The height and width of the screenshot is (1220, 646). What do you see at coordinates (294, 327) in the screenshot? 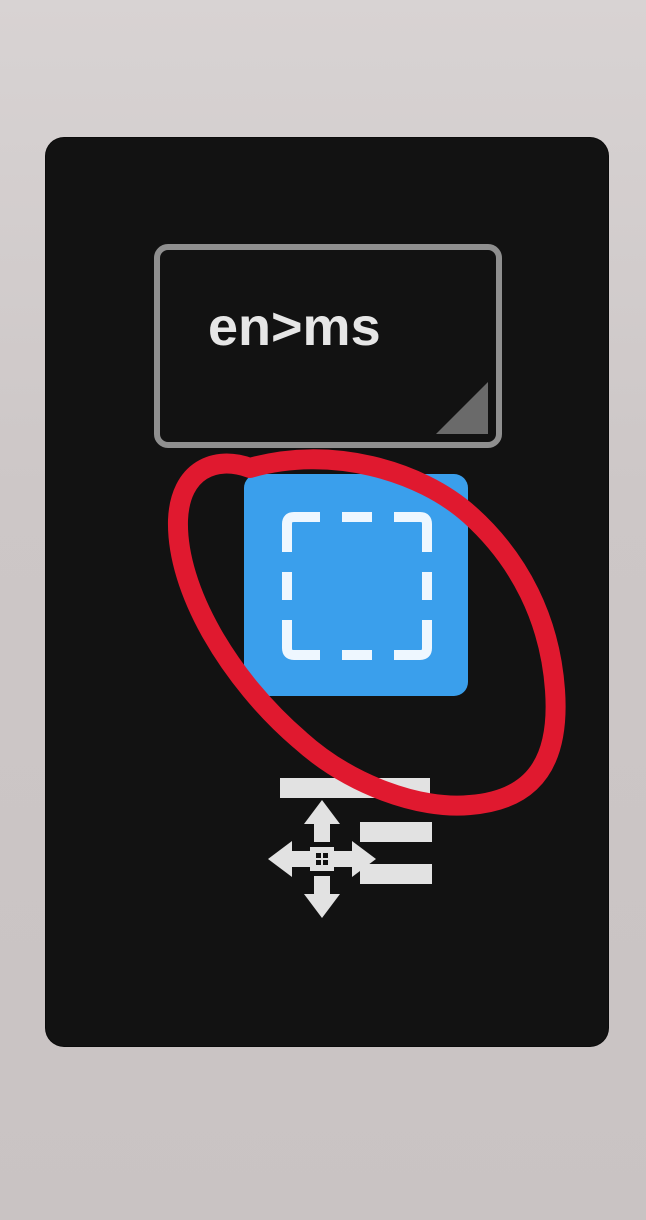
I see `language-pair-label: en>ms` at bounding box center [294, 327].